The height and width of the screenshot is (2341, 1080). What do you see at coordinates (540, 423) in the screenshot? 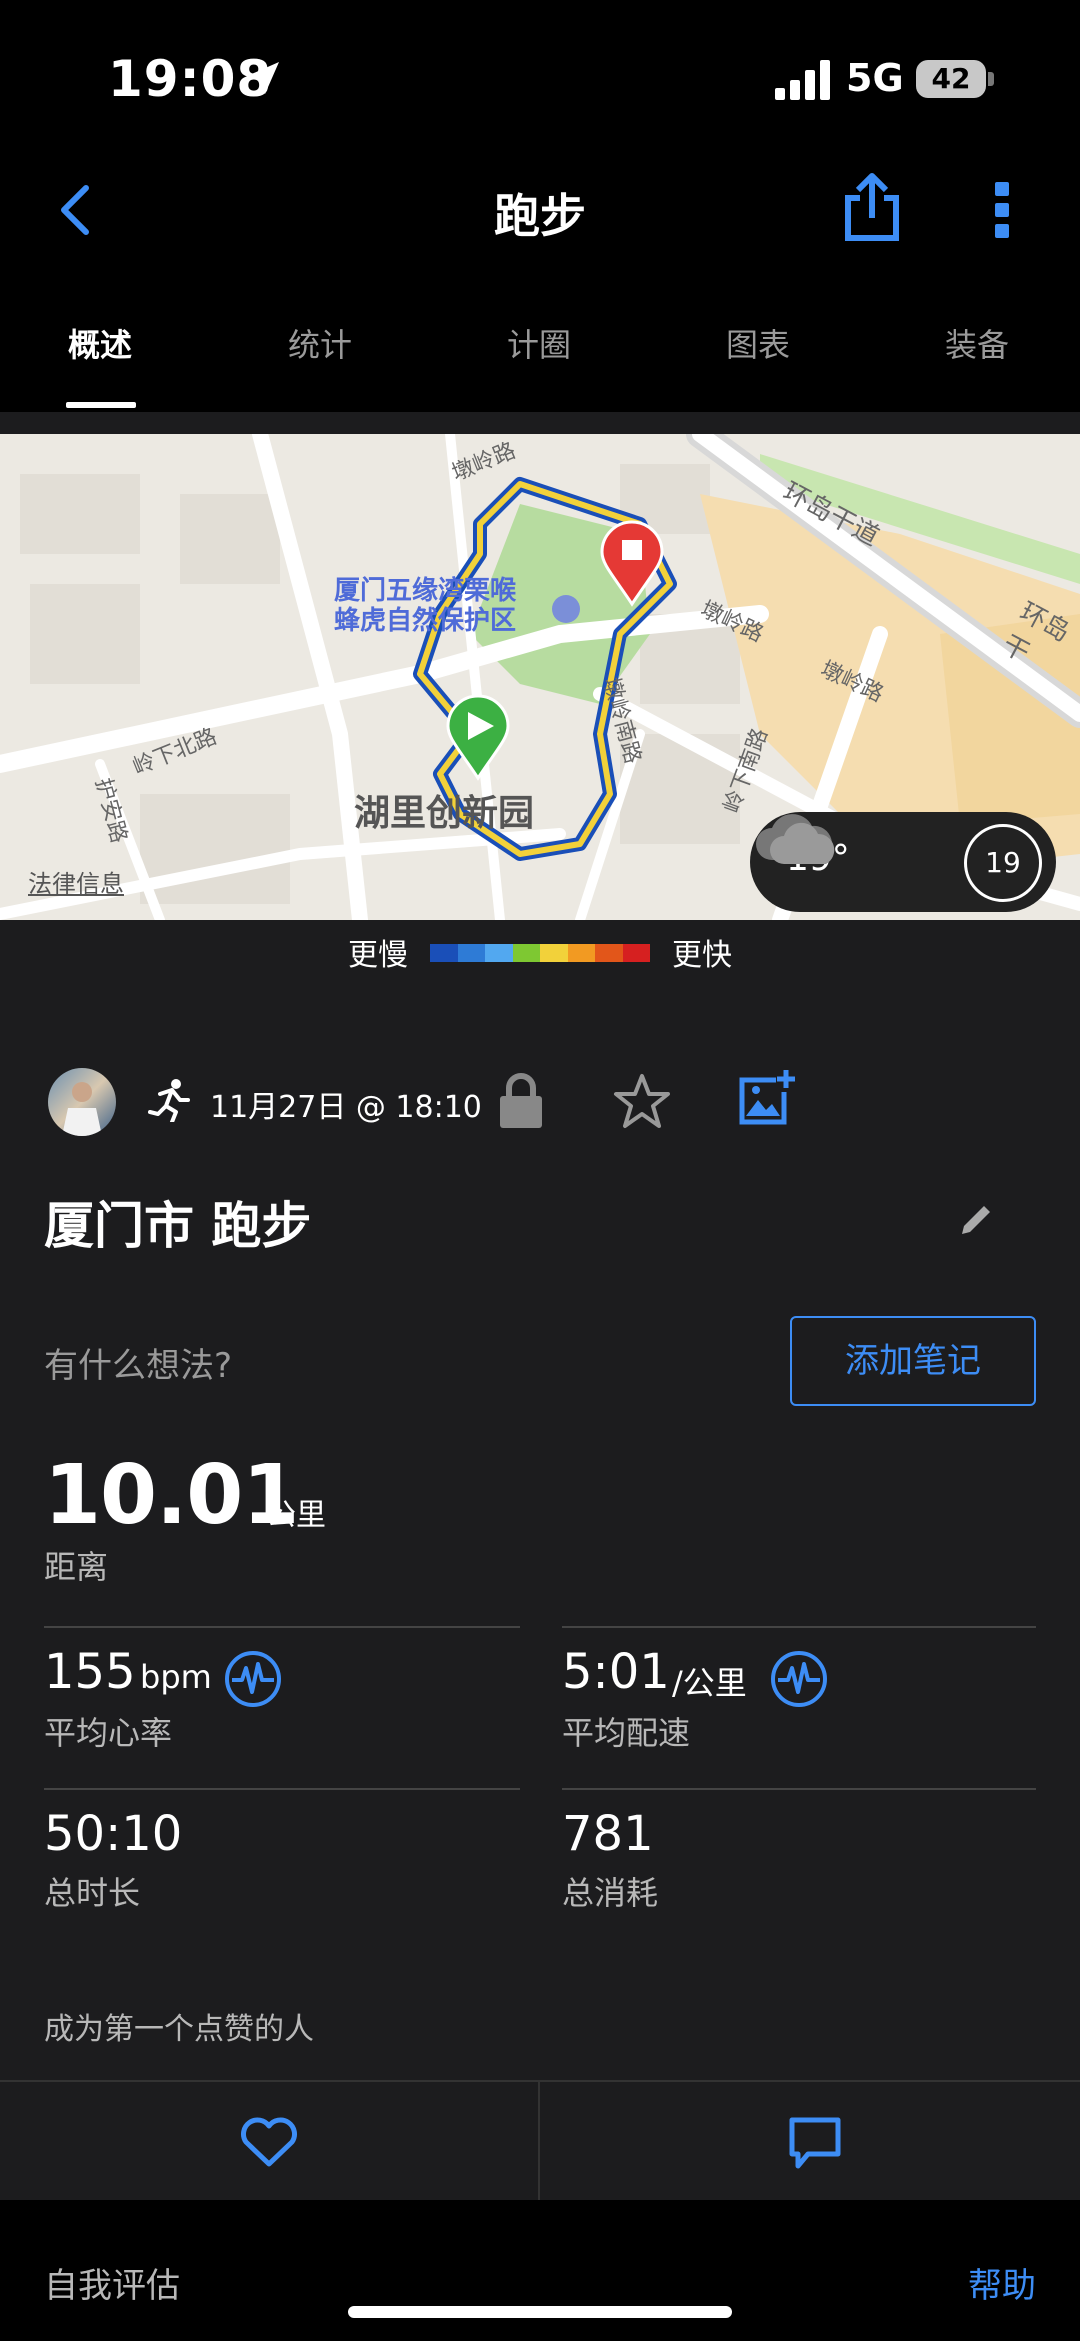
I see `tab-divider` at bounding box center [540, 423].